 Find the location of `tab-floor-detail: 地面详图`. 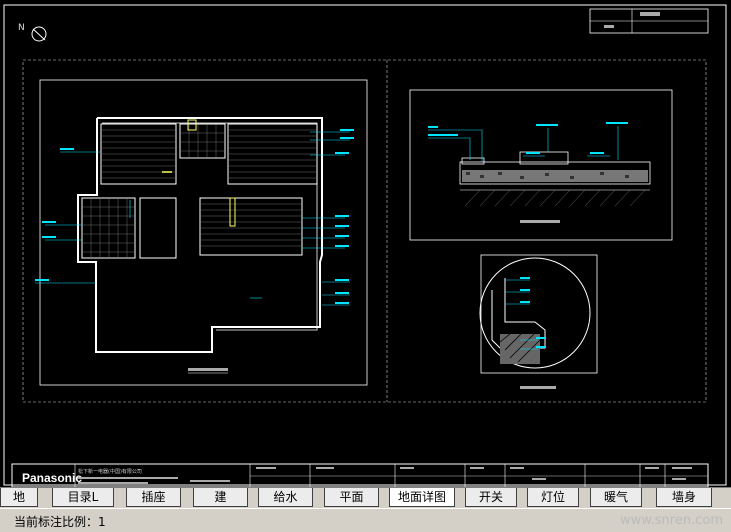

tab-floor-detail: 地面详图 is located at coordinates (422, 497).